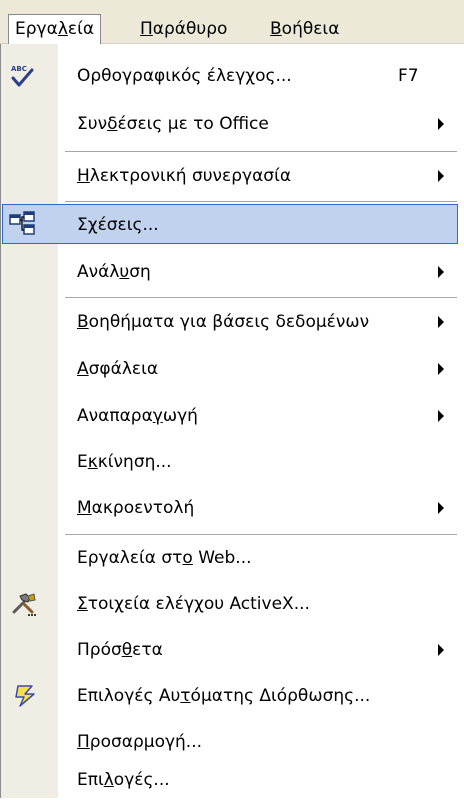 This screenshot has height=800, width=464. What do you see at coordinates (230, 650) in the screenshot?
I see `menu-item-add-ins: Πρόσθετα` at bounding box center [230, 650].